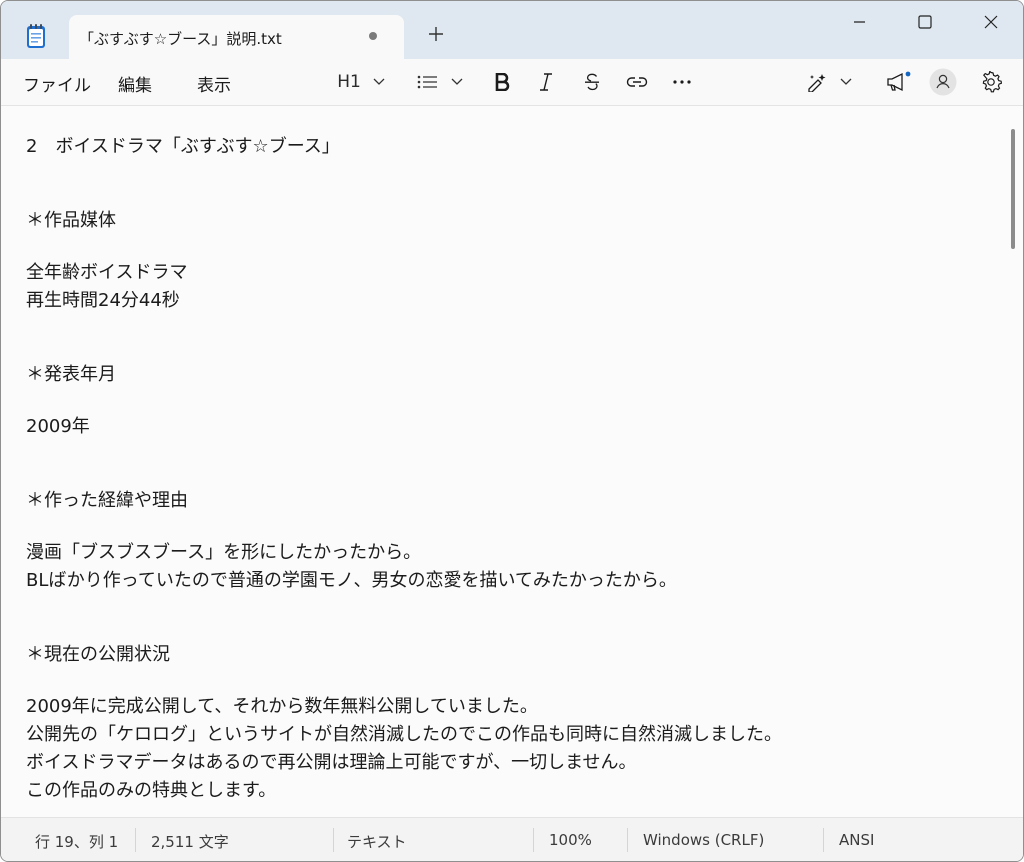  I want to click on list-dropdown, so click(440, 82).